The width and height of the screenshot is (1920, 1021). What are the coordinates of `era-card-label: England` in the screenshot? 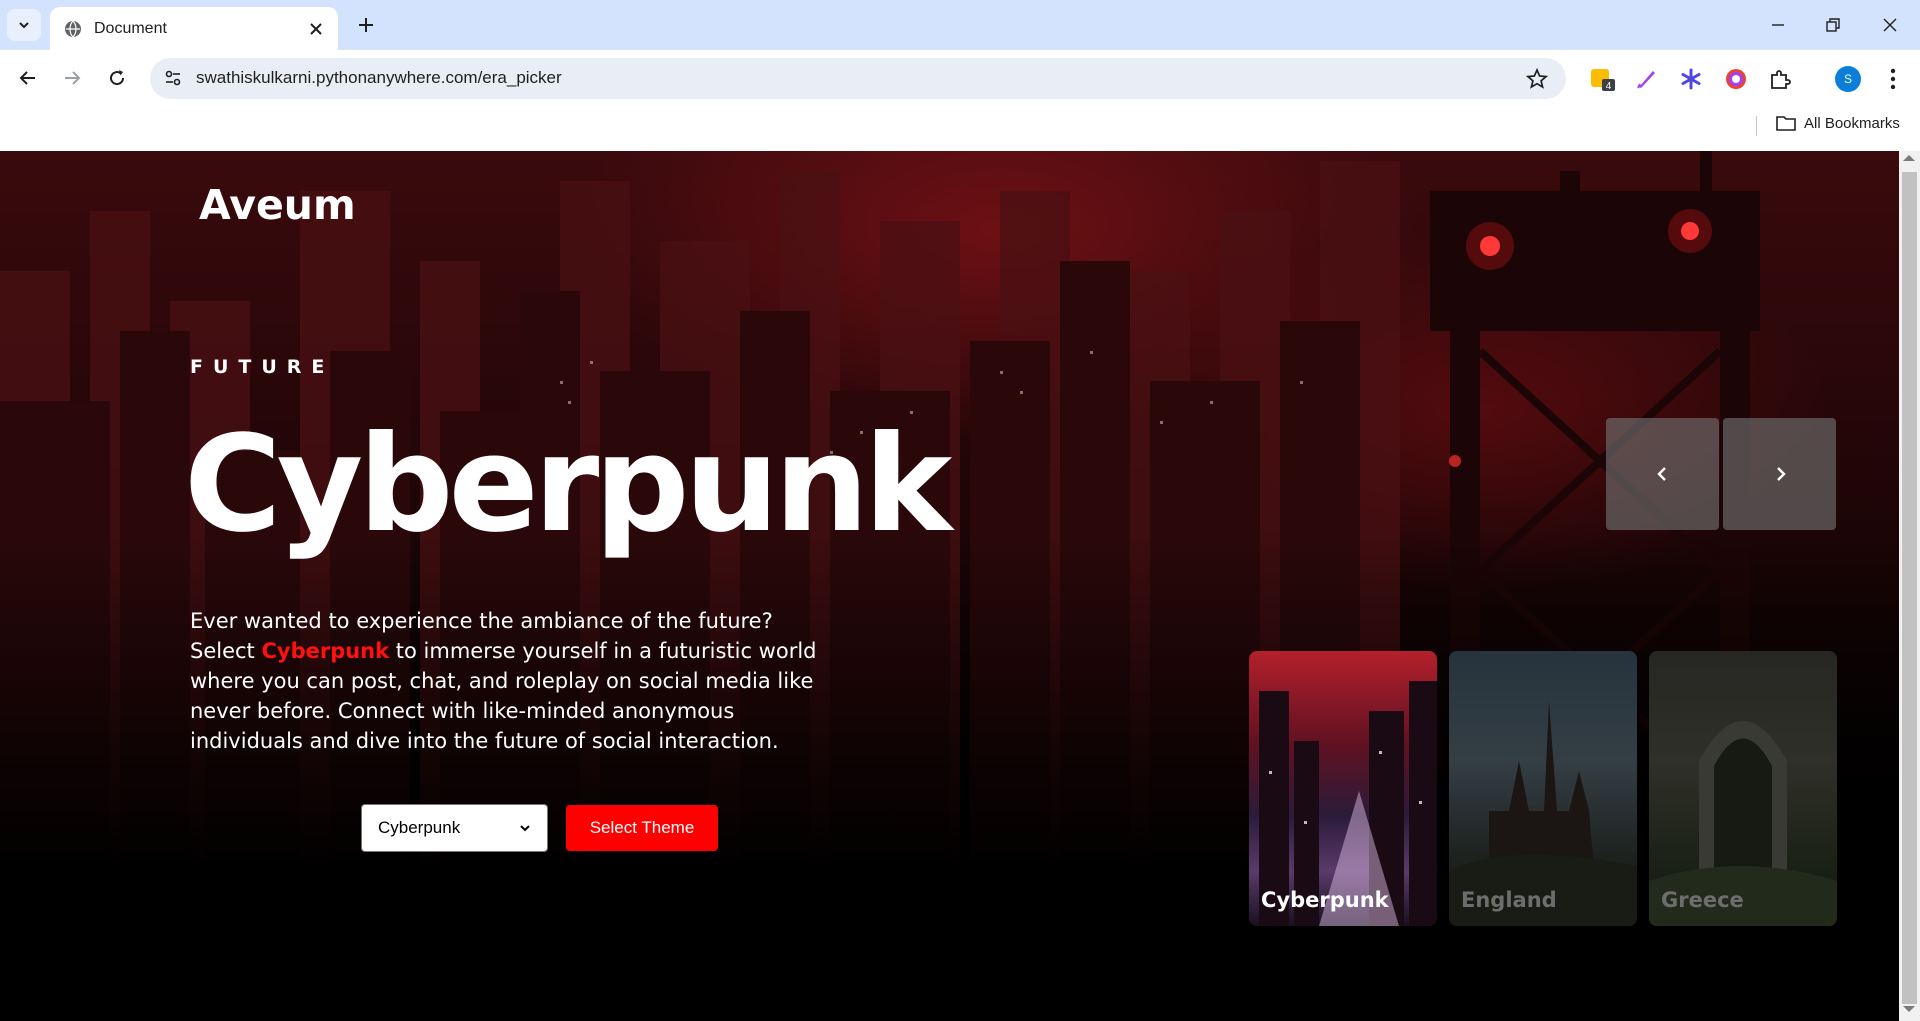 It's located at (1509, 900).